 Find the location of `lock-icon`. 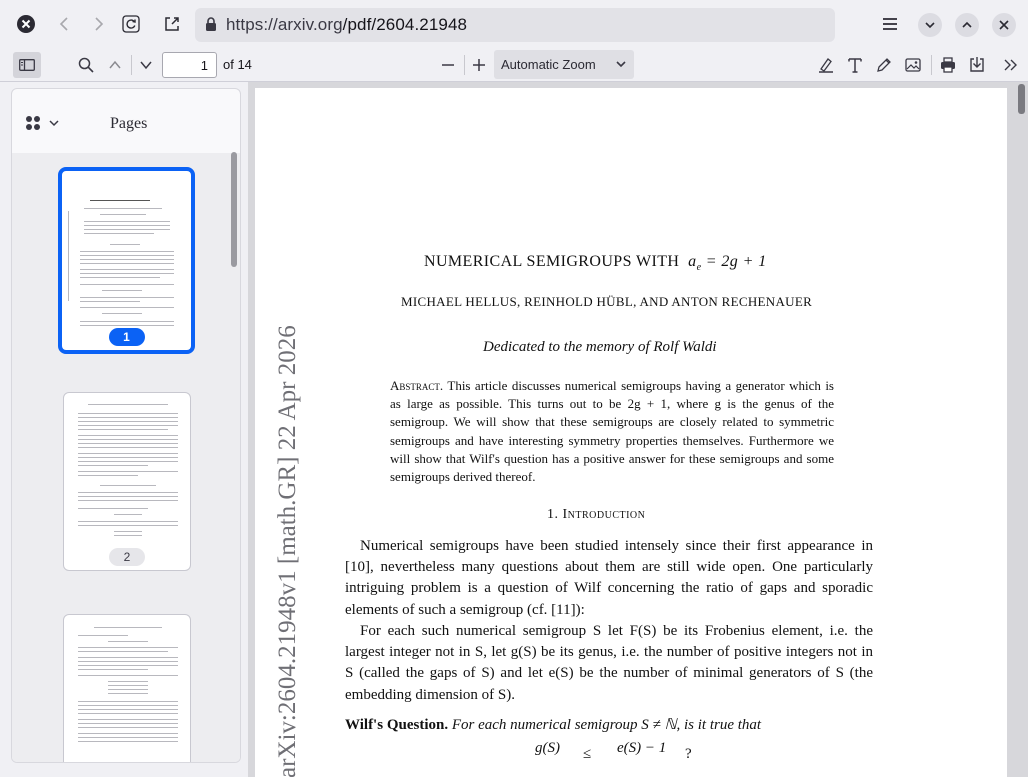

lock-icon is located at coordinates (211, 26).